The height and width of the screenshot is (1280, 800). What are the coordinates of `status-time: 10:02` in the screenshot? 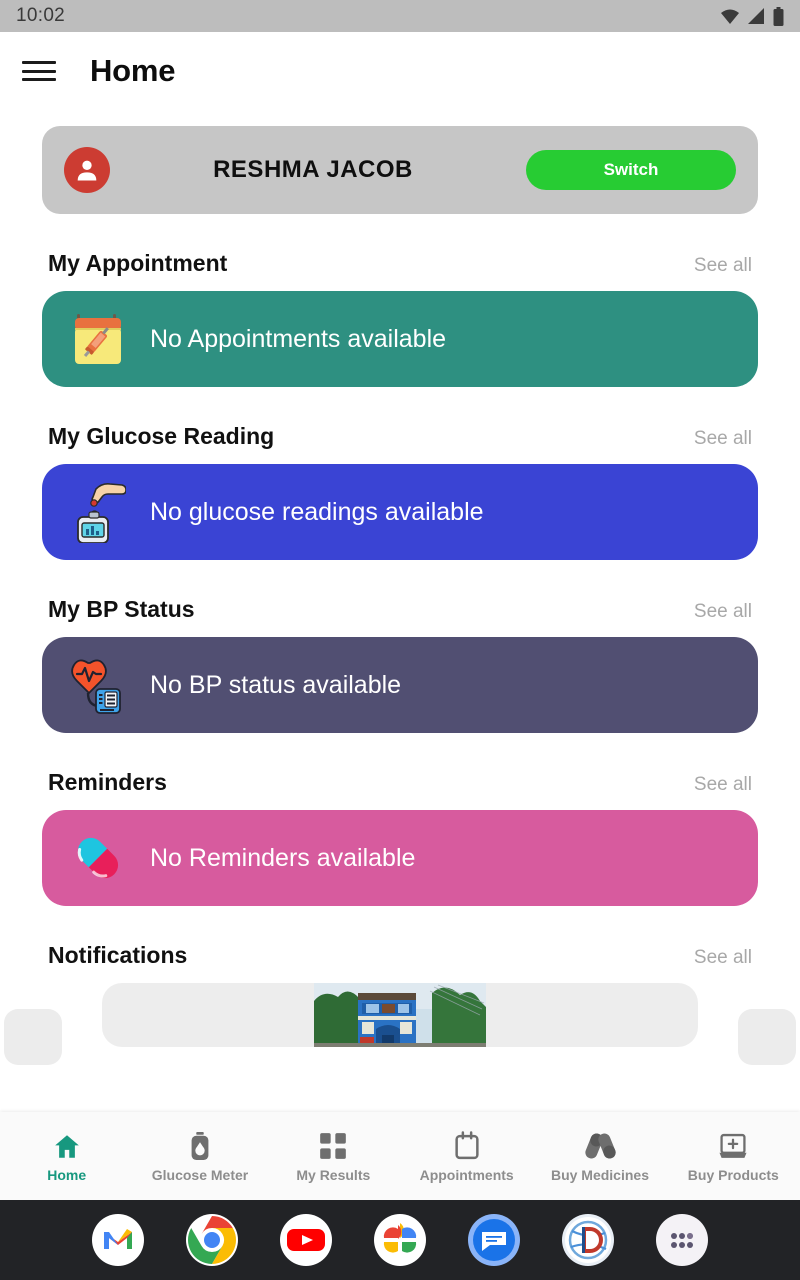 It's located at (41, 15).